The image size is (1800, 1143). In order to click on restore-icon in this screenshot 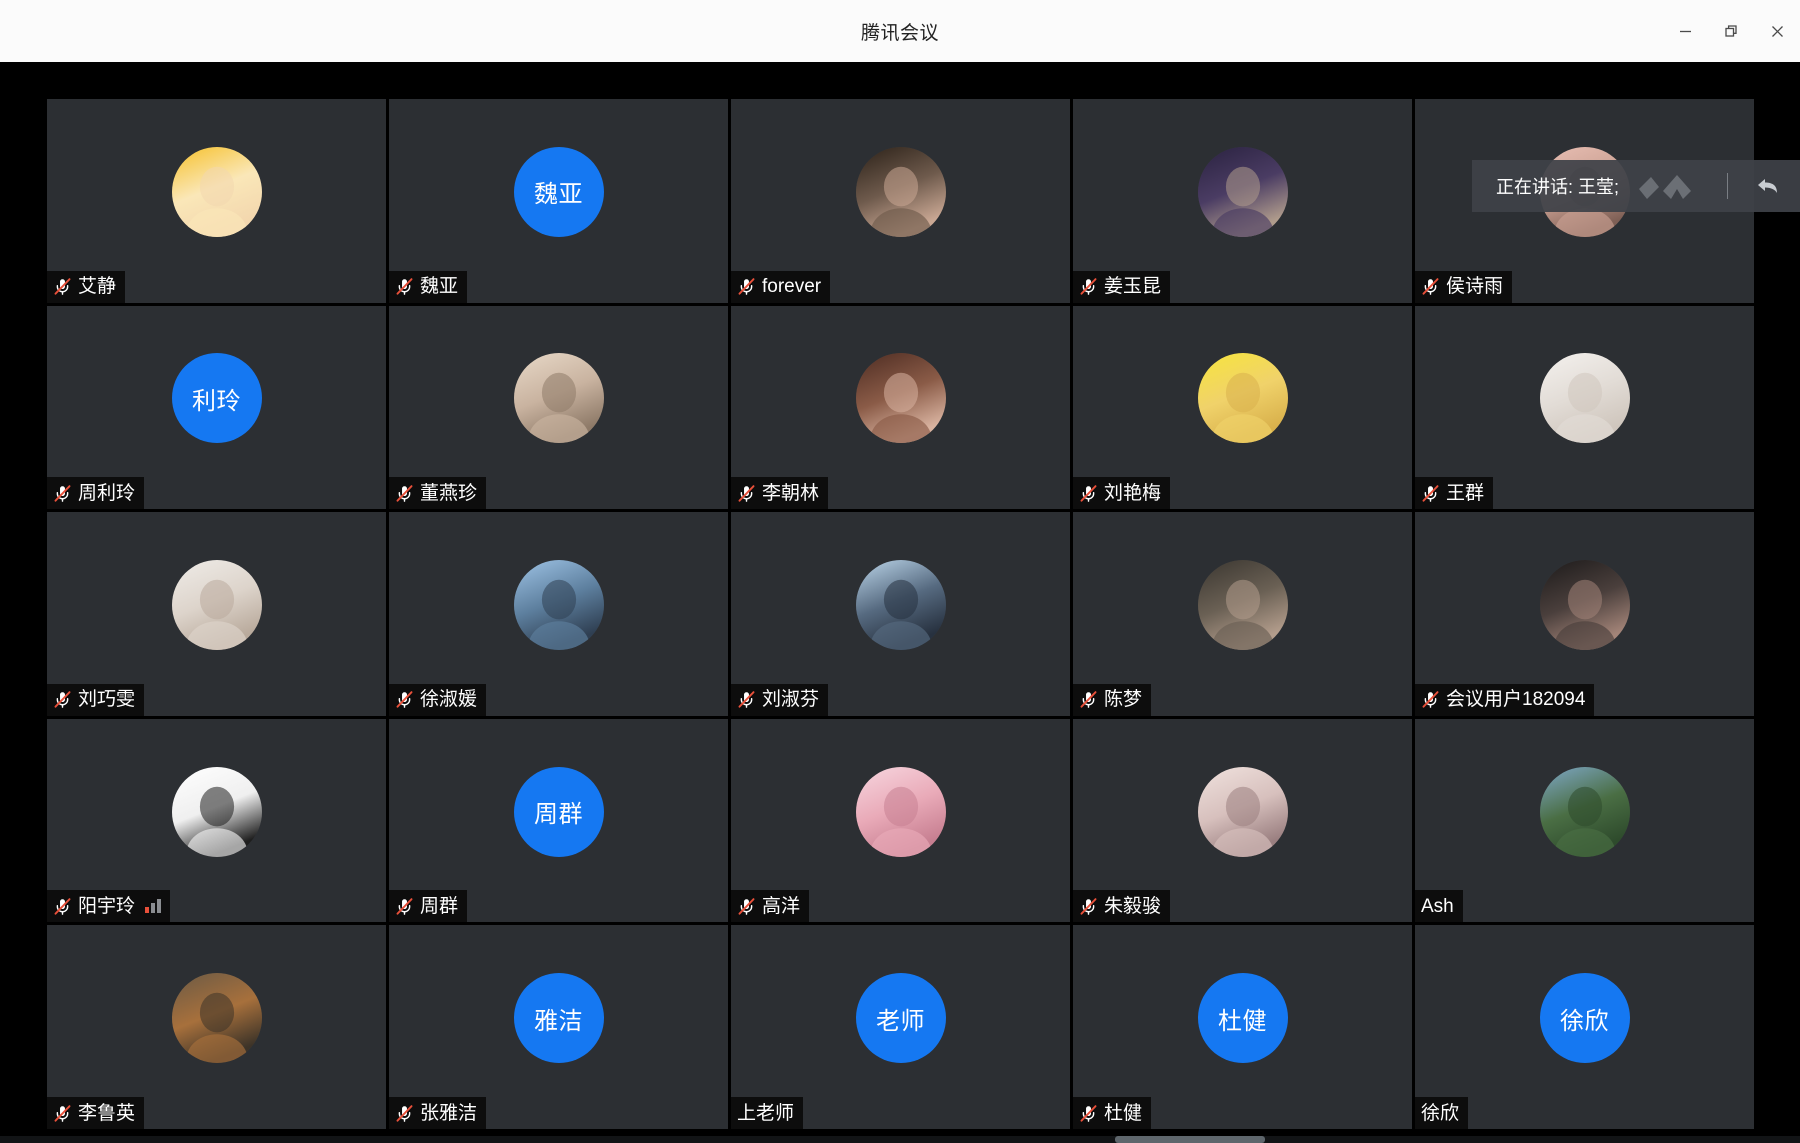, I will do `click(1731, 31)`.